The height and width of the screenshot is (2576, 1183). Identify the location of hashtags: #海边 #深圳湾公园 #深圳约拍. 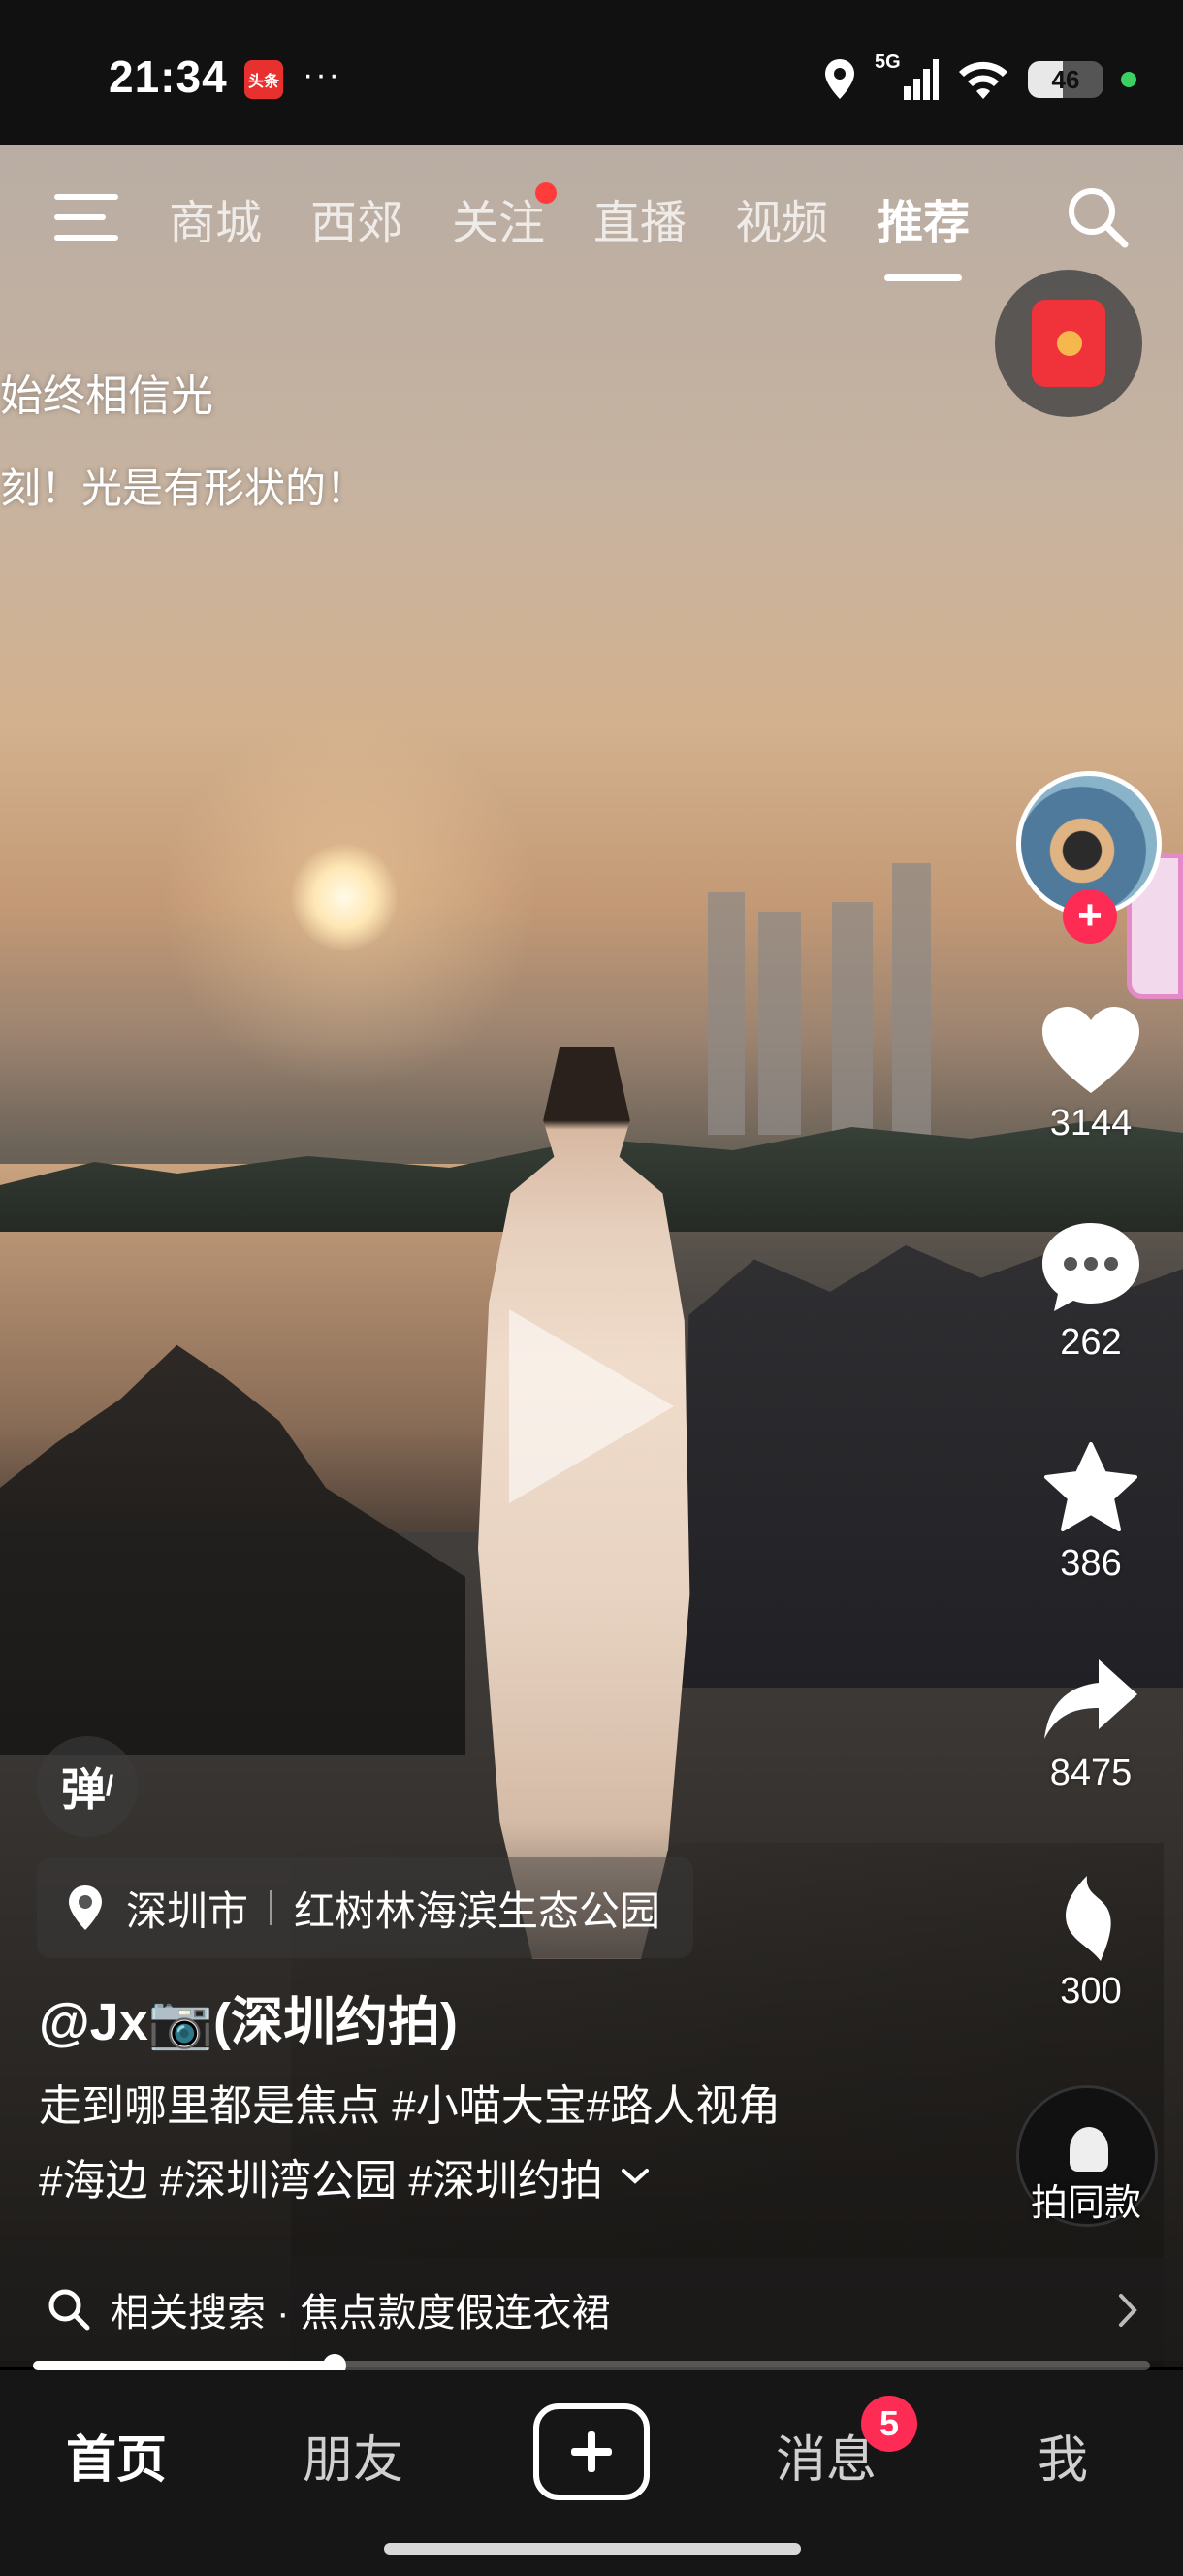
(321, 2181).